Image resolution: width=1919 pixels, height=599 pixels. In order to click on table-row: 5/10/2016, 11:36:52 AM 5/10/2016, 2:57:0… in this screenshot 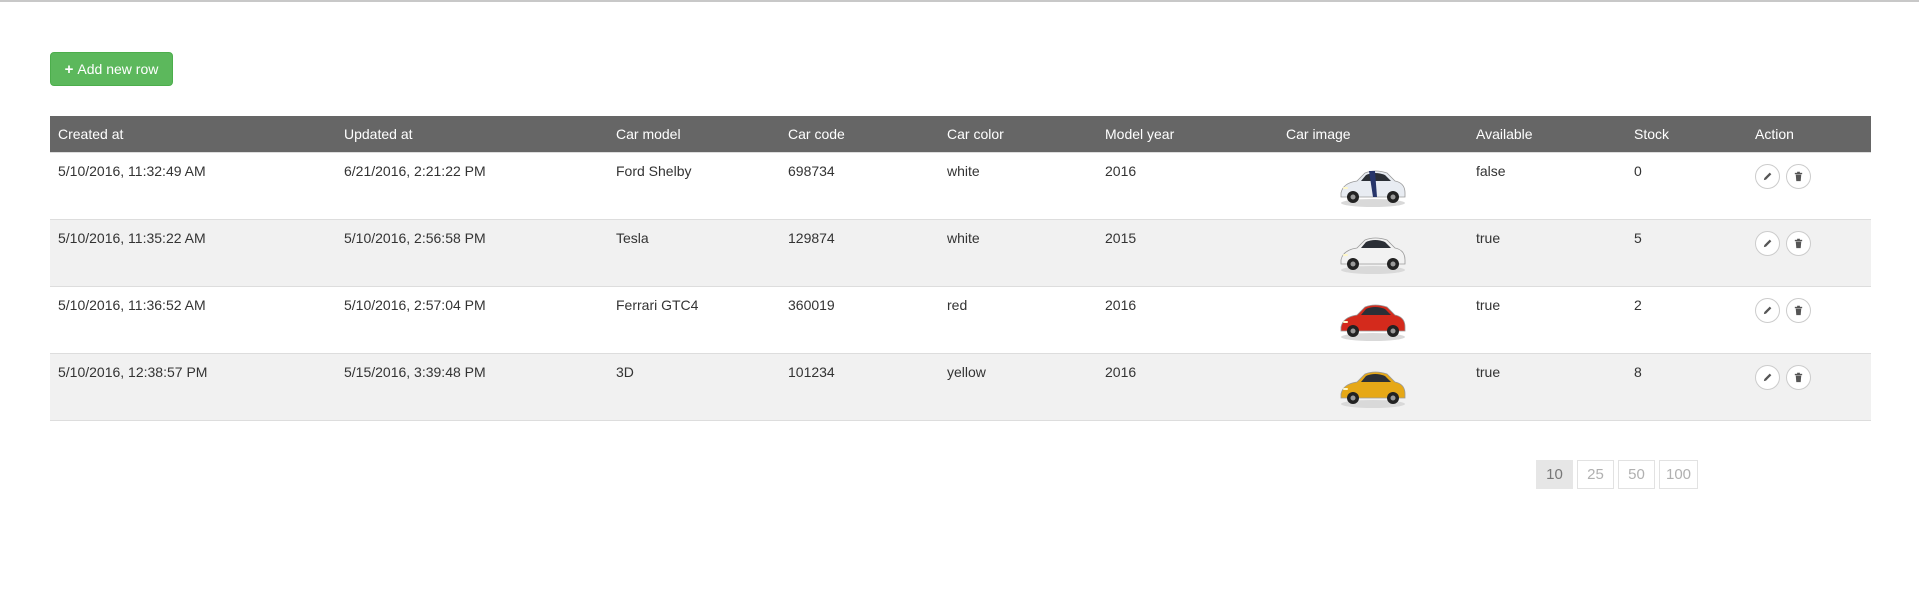, I will do `click(960, 319)`.